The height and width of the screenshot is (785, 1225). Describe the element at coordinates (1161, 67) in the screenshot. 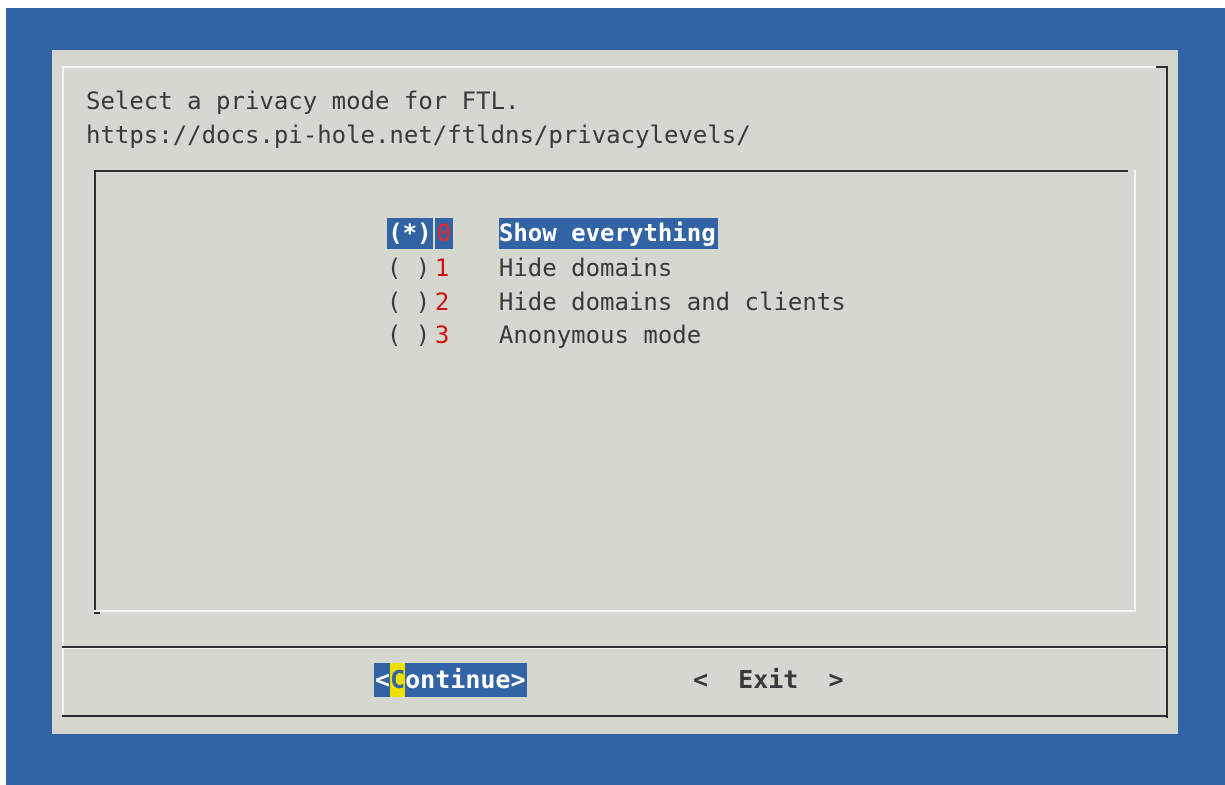

I see `dialog-border-corner-tick` at that location.